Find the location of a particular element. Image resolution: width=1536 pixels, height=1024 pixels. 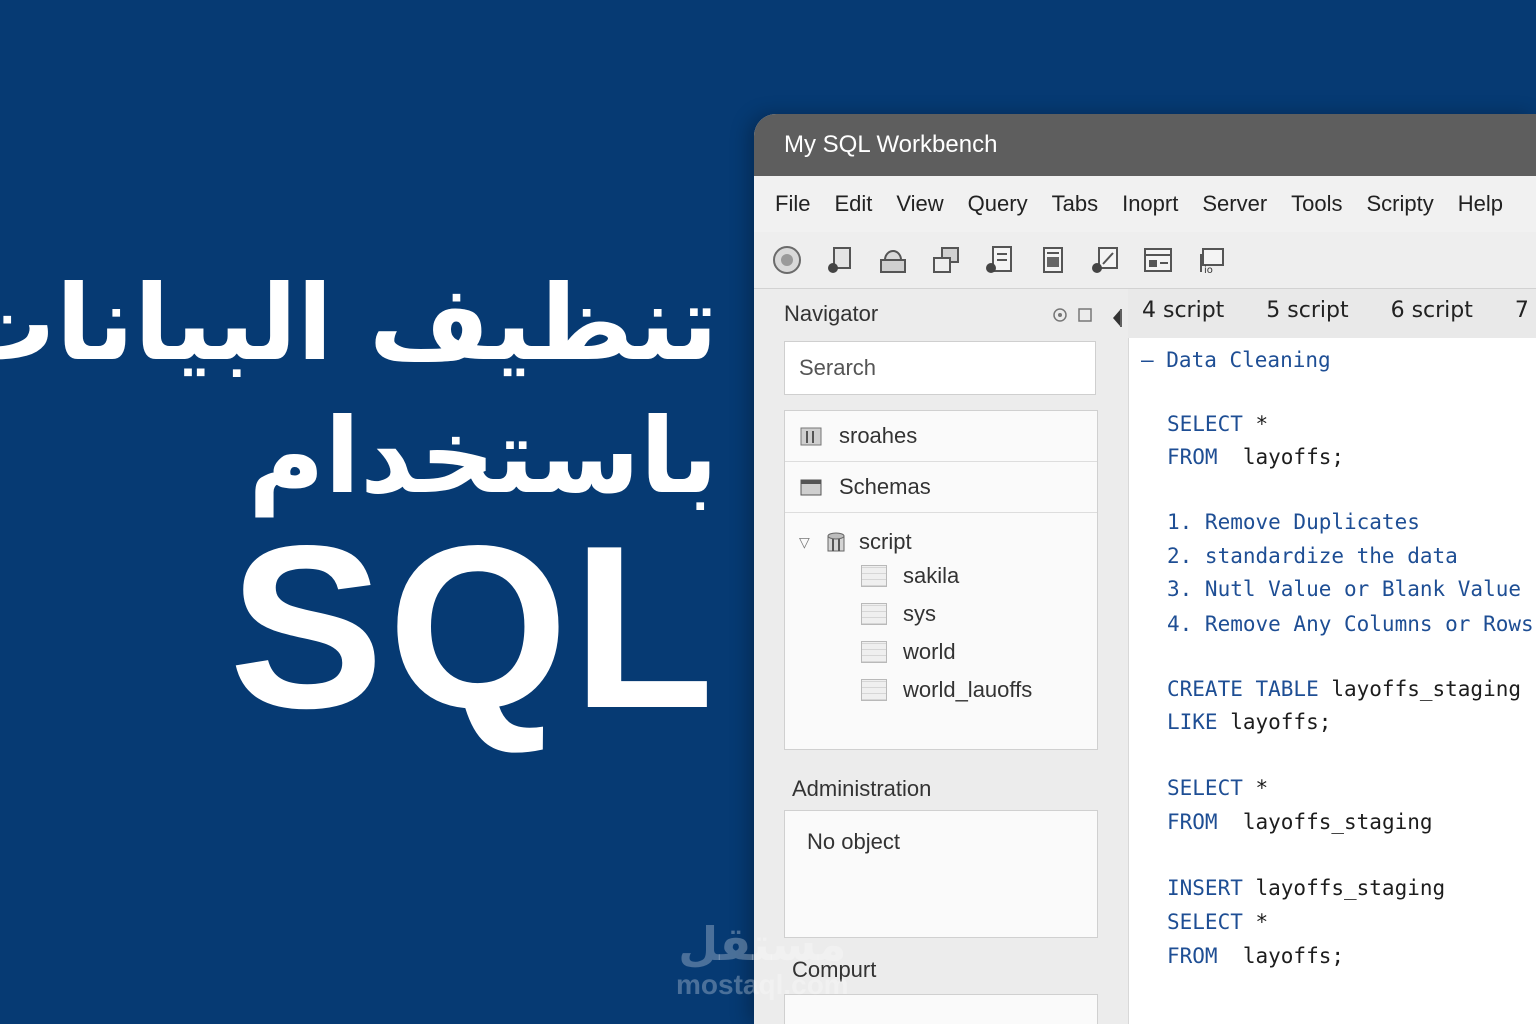

server-icon is located at coordinates (811, 436).